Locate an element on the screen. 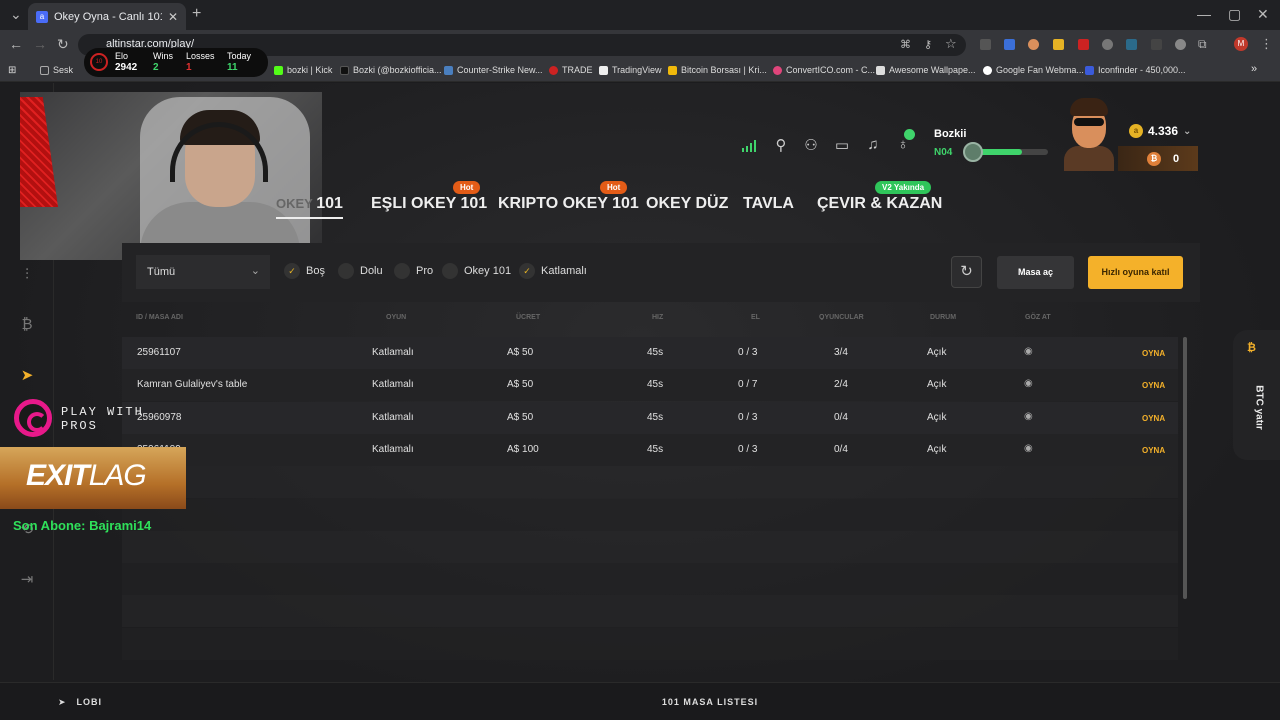 This screenshot has height=720, width=1280. forward-icon: → is located at coordinates (40, 44).